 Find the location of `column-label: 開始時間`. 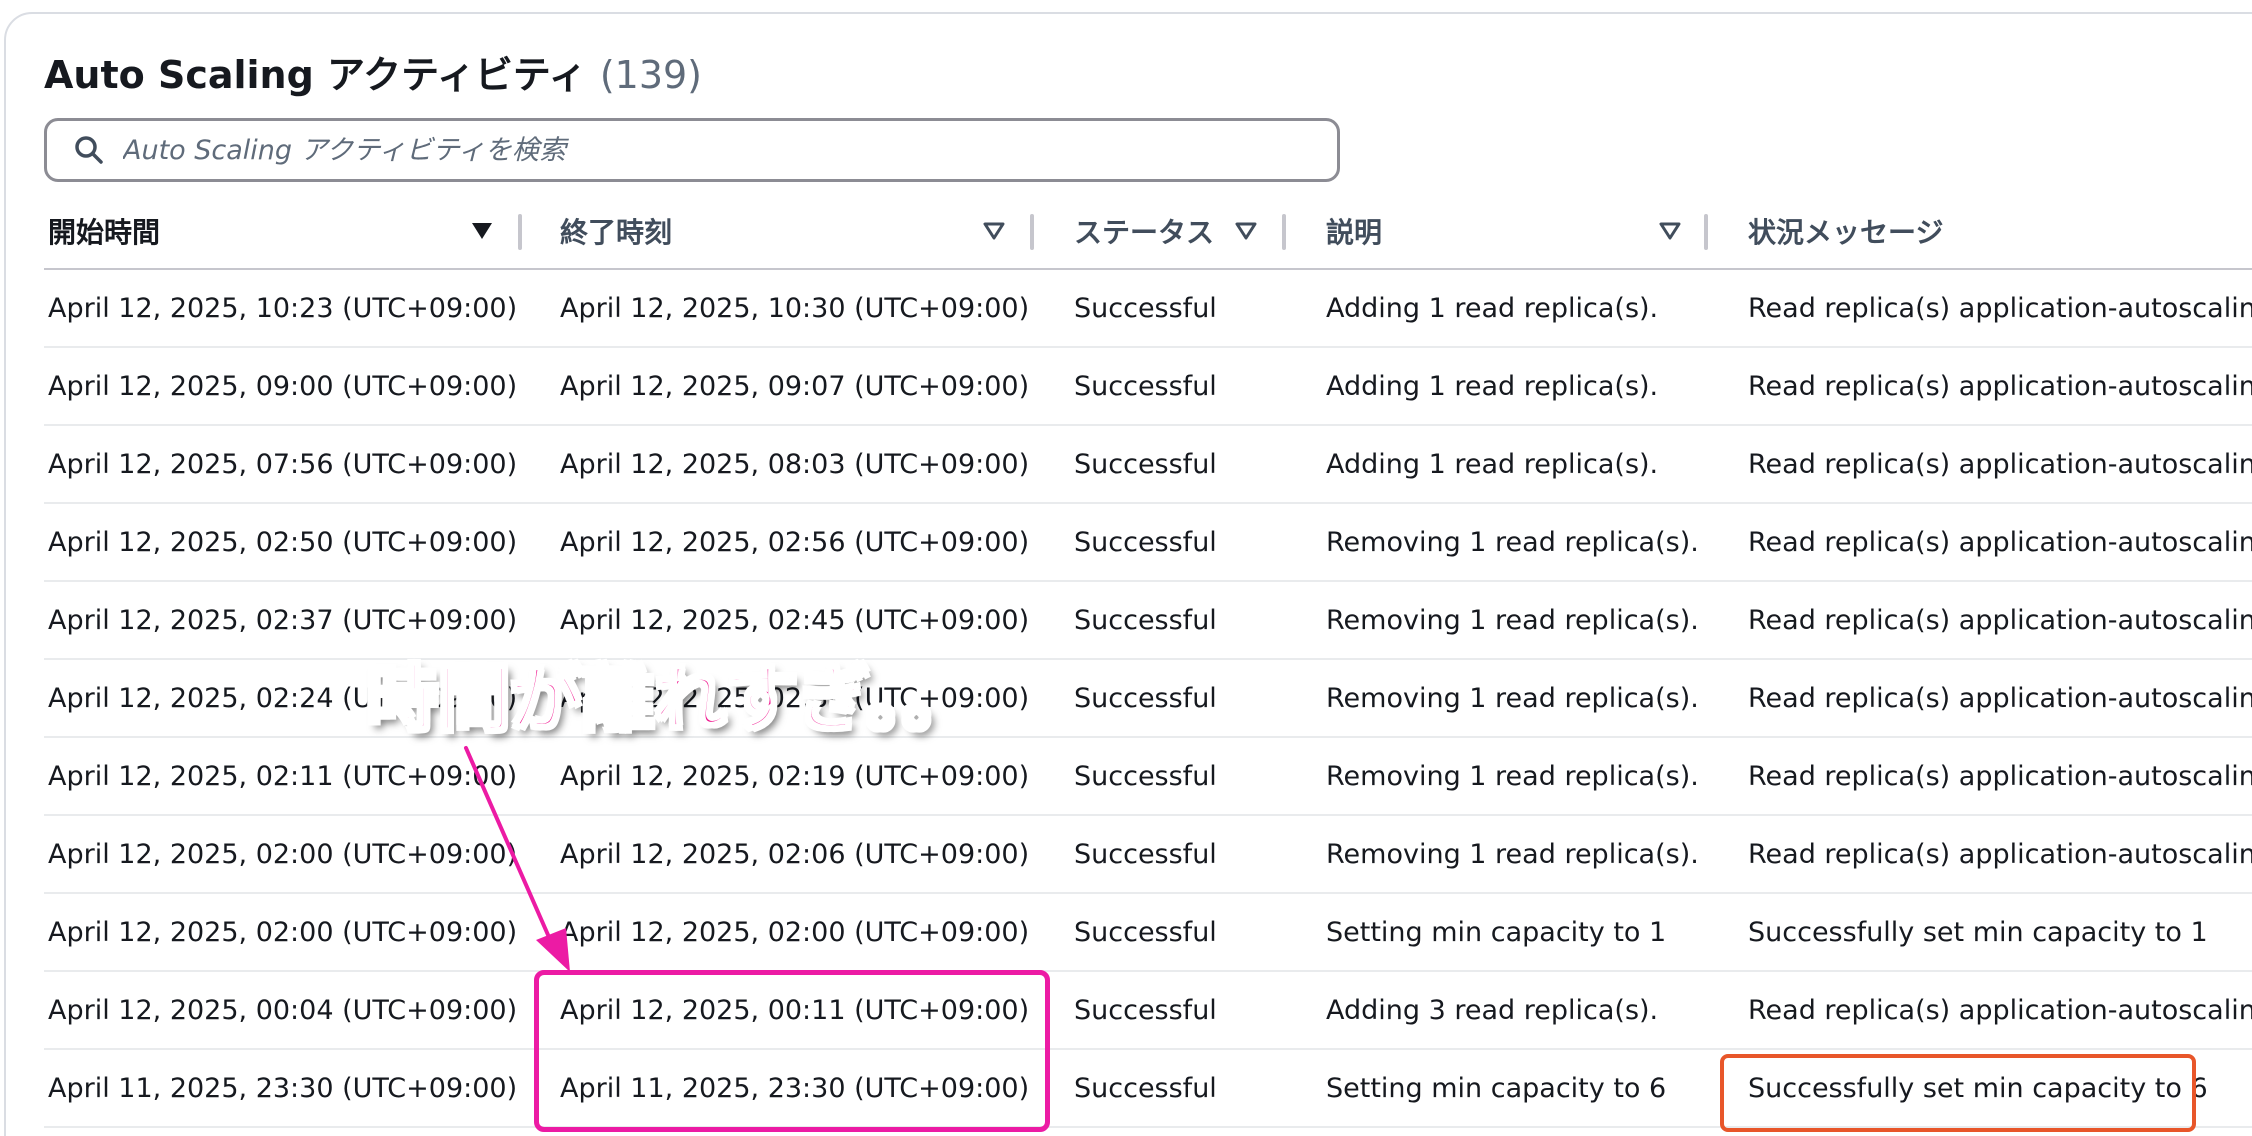

column-label: 開始時間 is located at coordinates (104, 232).